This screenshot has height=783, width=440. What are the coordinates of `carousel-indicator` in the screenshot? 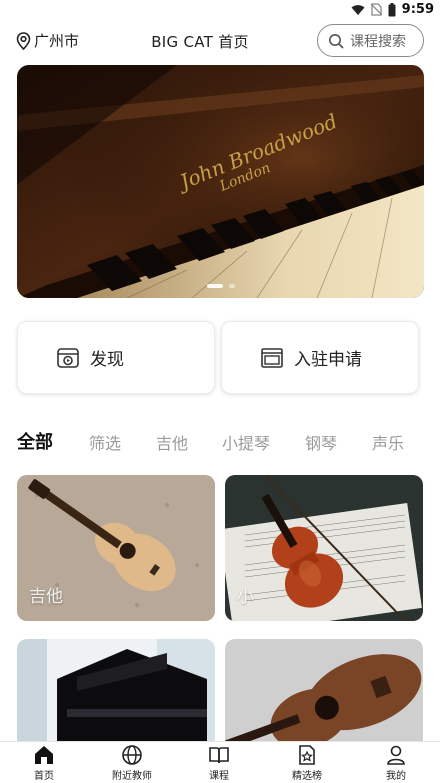 It's located at (220, 286).